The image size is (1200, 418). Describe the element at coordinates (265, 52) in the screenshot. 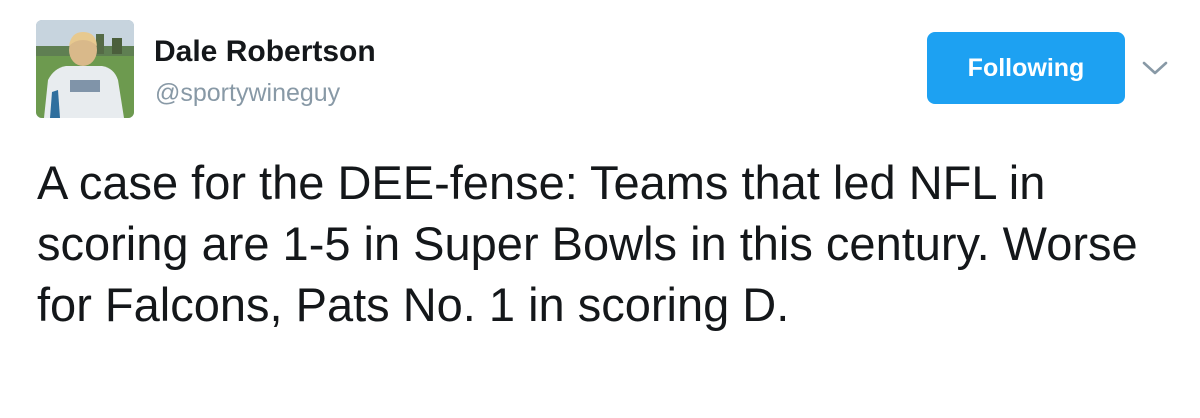

I see `user-name: Dale Robertson` at that location.